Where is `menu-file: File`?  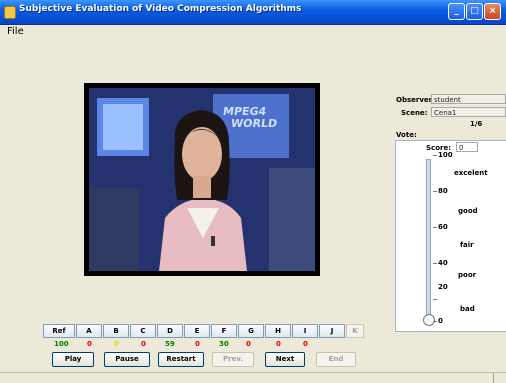 menu-file: File is located at coordinates (15, 31).